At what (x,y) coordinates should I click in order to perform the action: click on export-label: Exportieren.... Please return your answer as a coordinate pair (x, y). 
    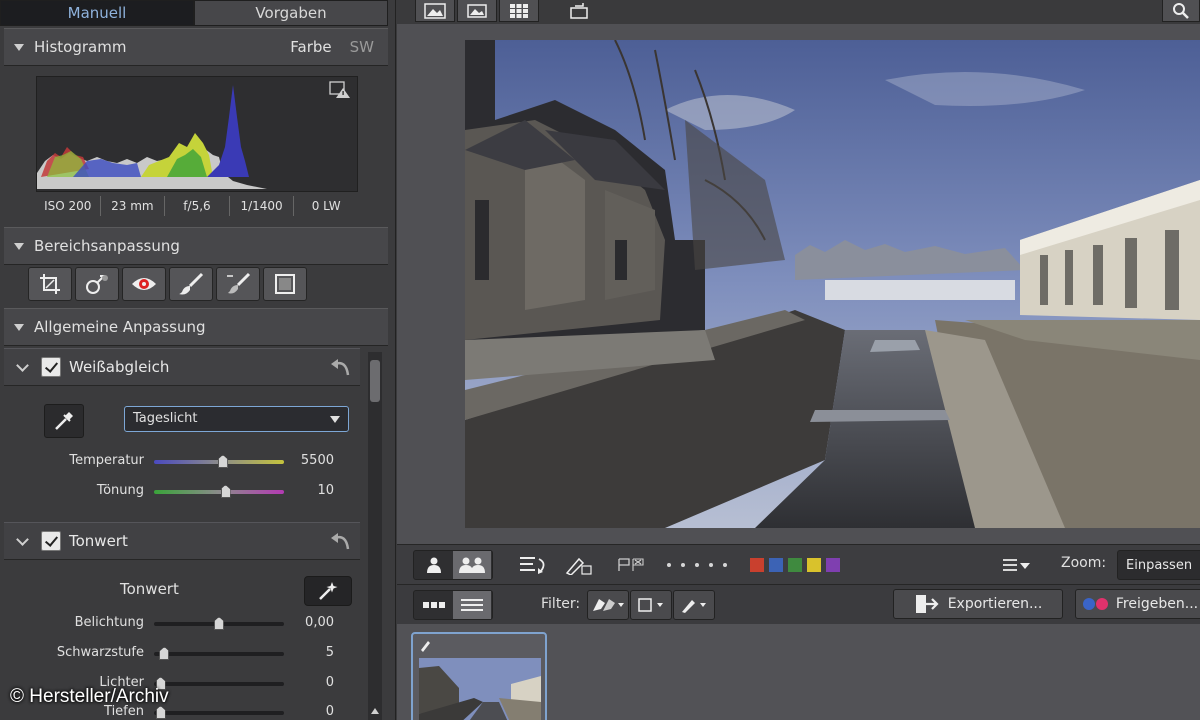
    Looking at the image, I should click on (995, 604).